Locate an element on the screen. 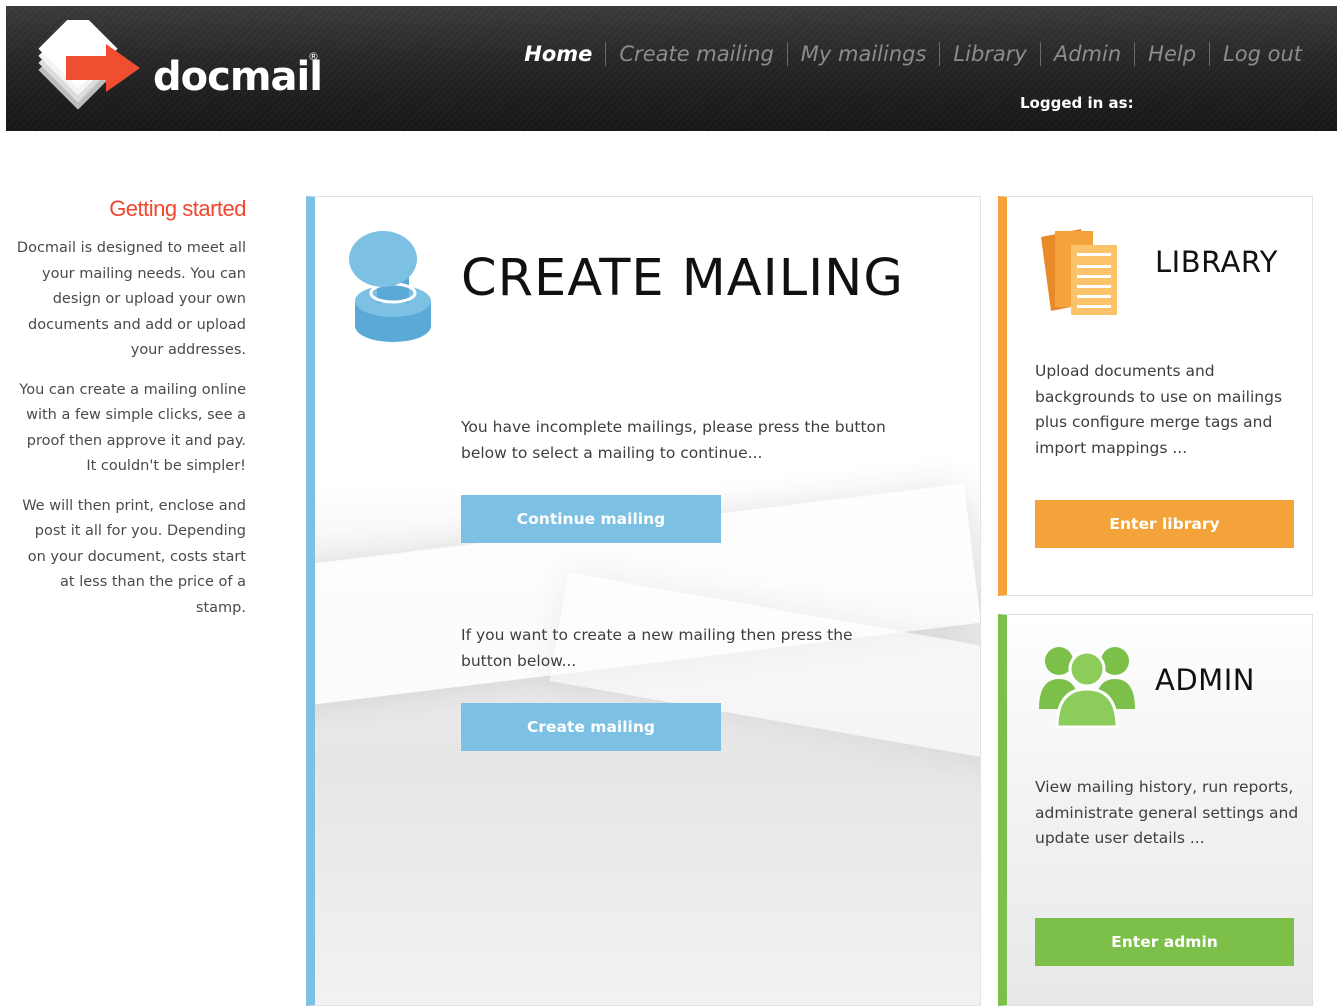 The image size is (1337, 1006). create-mailing-title: CREATE MAILING is located at coordinates (682, 278).